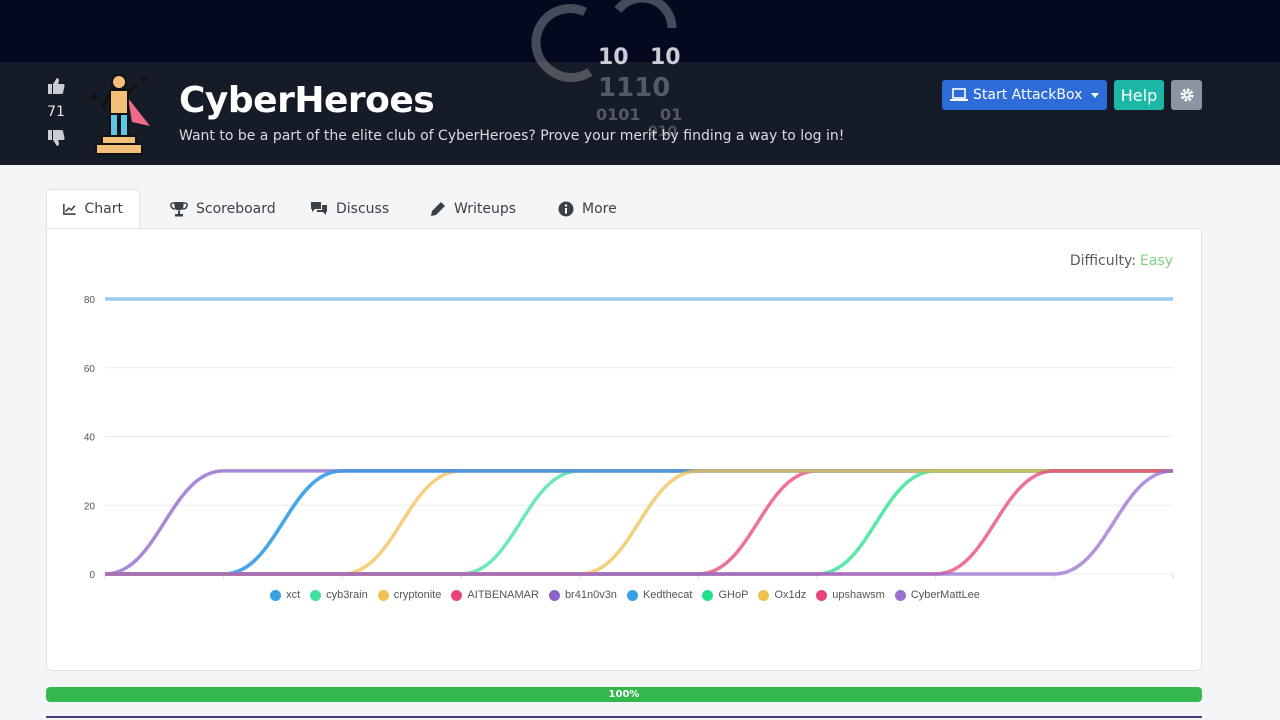  I want to click on progress-fill: 100%, so click(624, 694).